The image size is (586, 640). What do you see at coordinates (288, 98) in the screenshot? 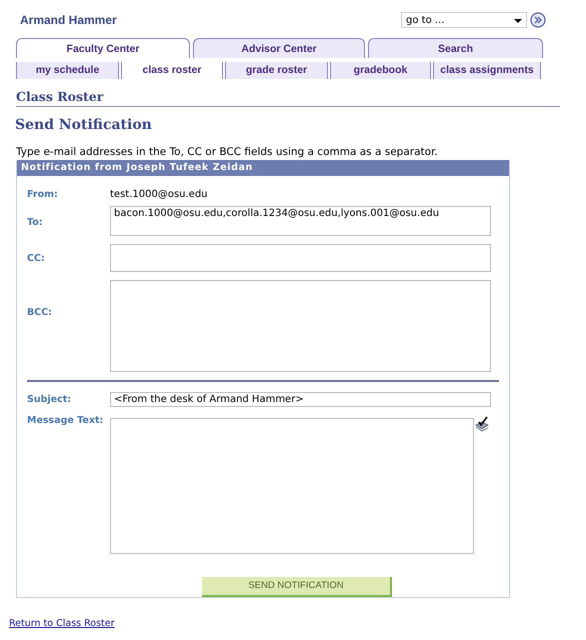
I see `page-title: Class Roster` at bounding box center [288, 98].